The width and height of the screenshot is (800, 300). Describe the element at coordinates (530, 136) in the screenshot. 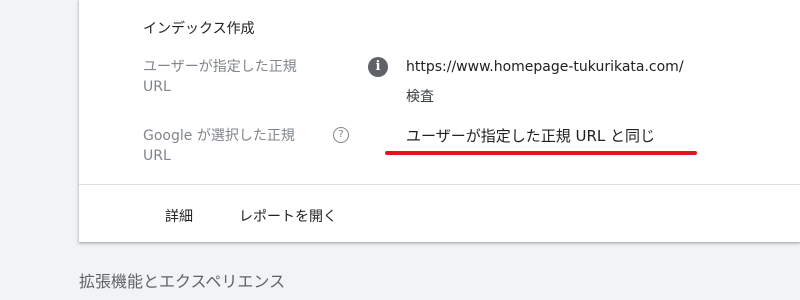

I see `google-canonical-value: ユーザーが指定した正規 URL と同じ` at that location.